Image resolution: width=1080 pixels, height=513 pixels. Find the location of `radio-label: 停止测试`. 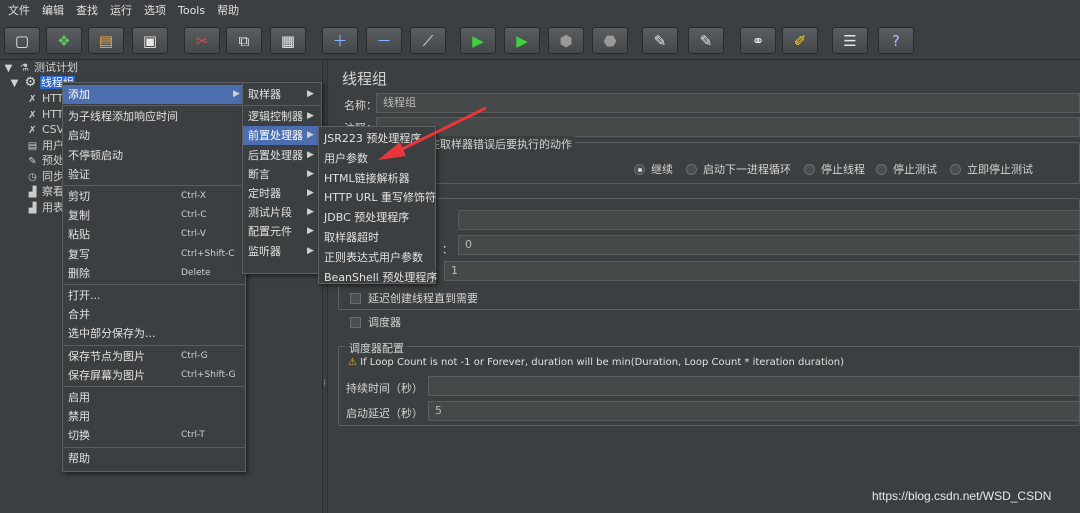

radio-label: 停止测试 is located at coordinates (915, 169).